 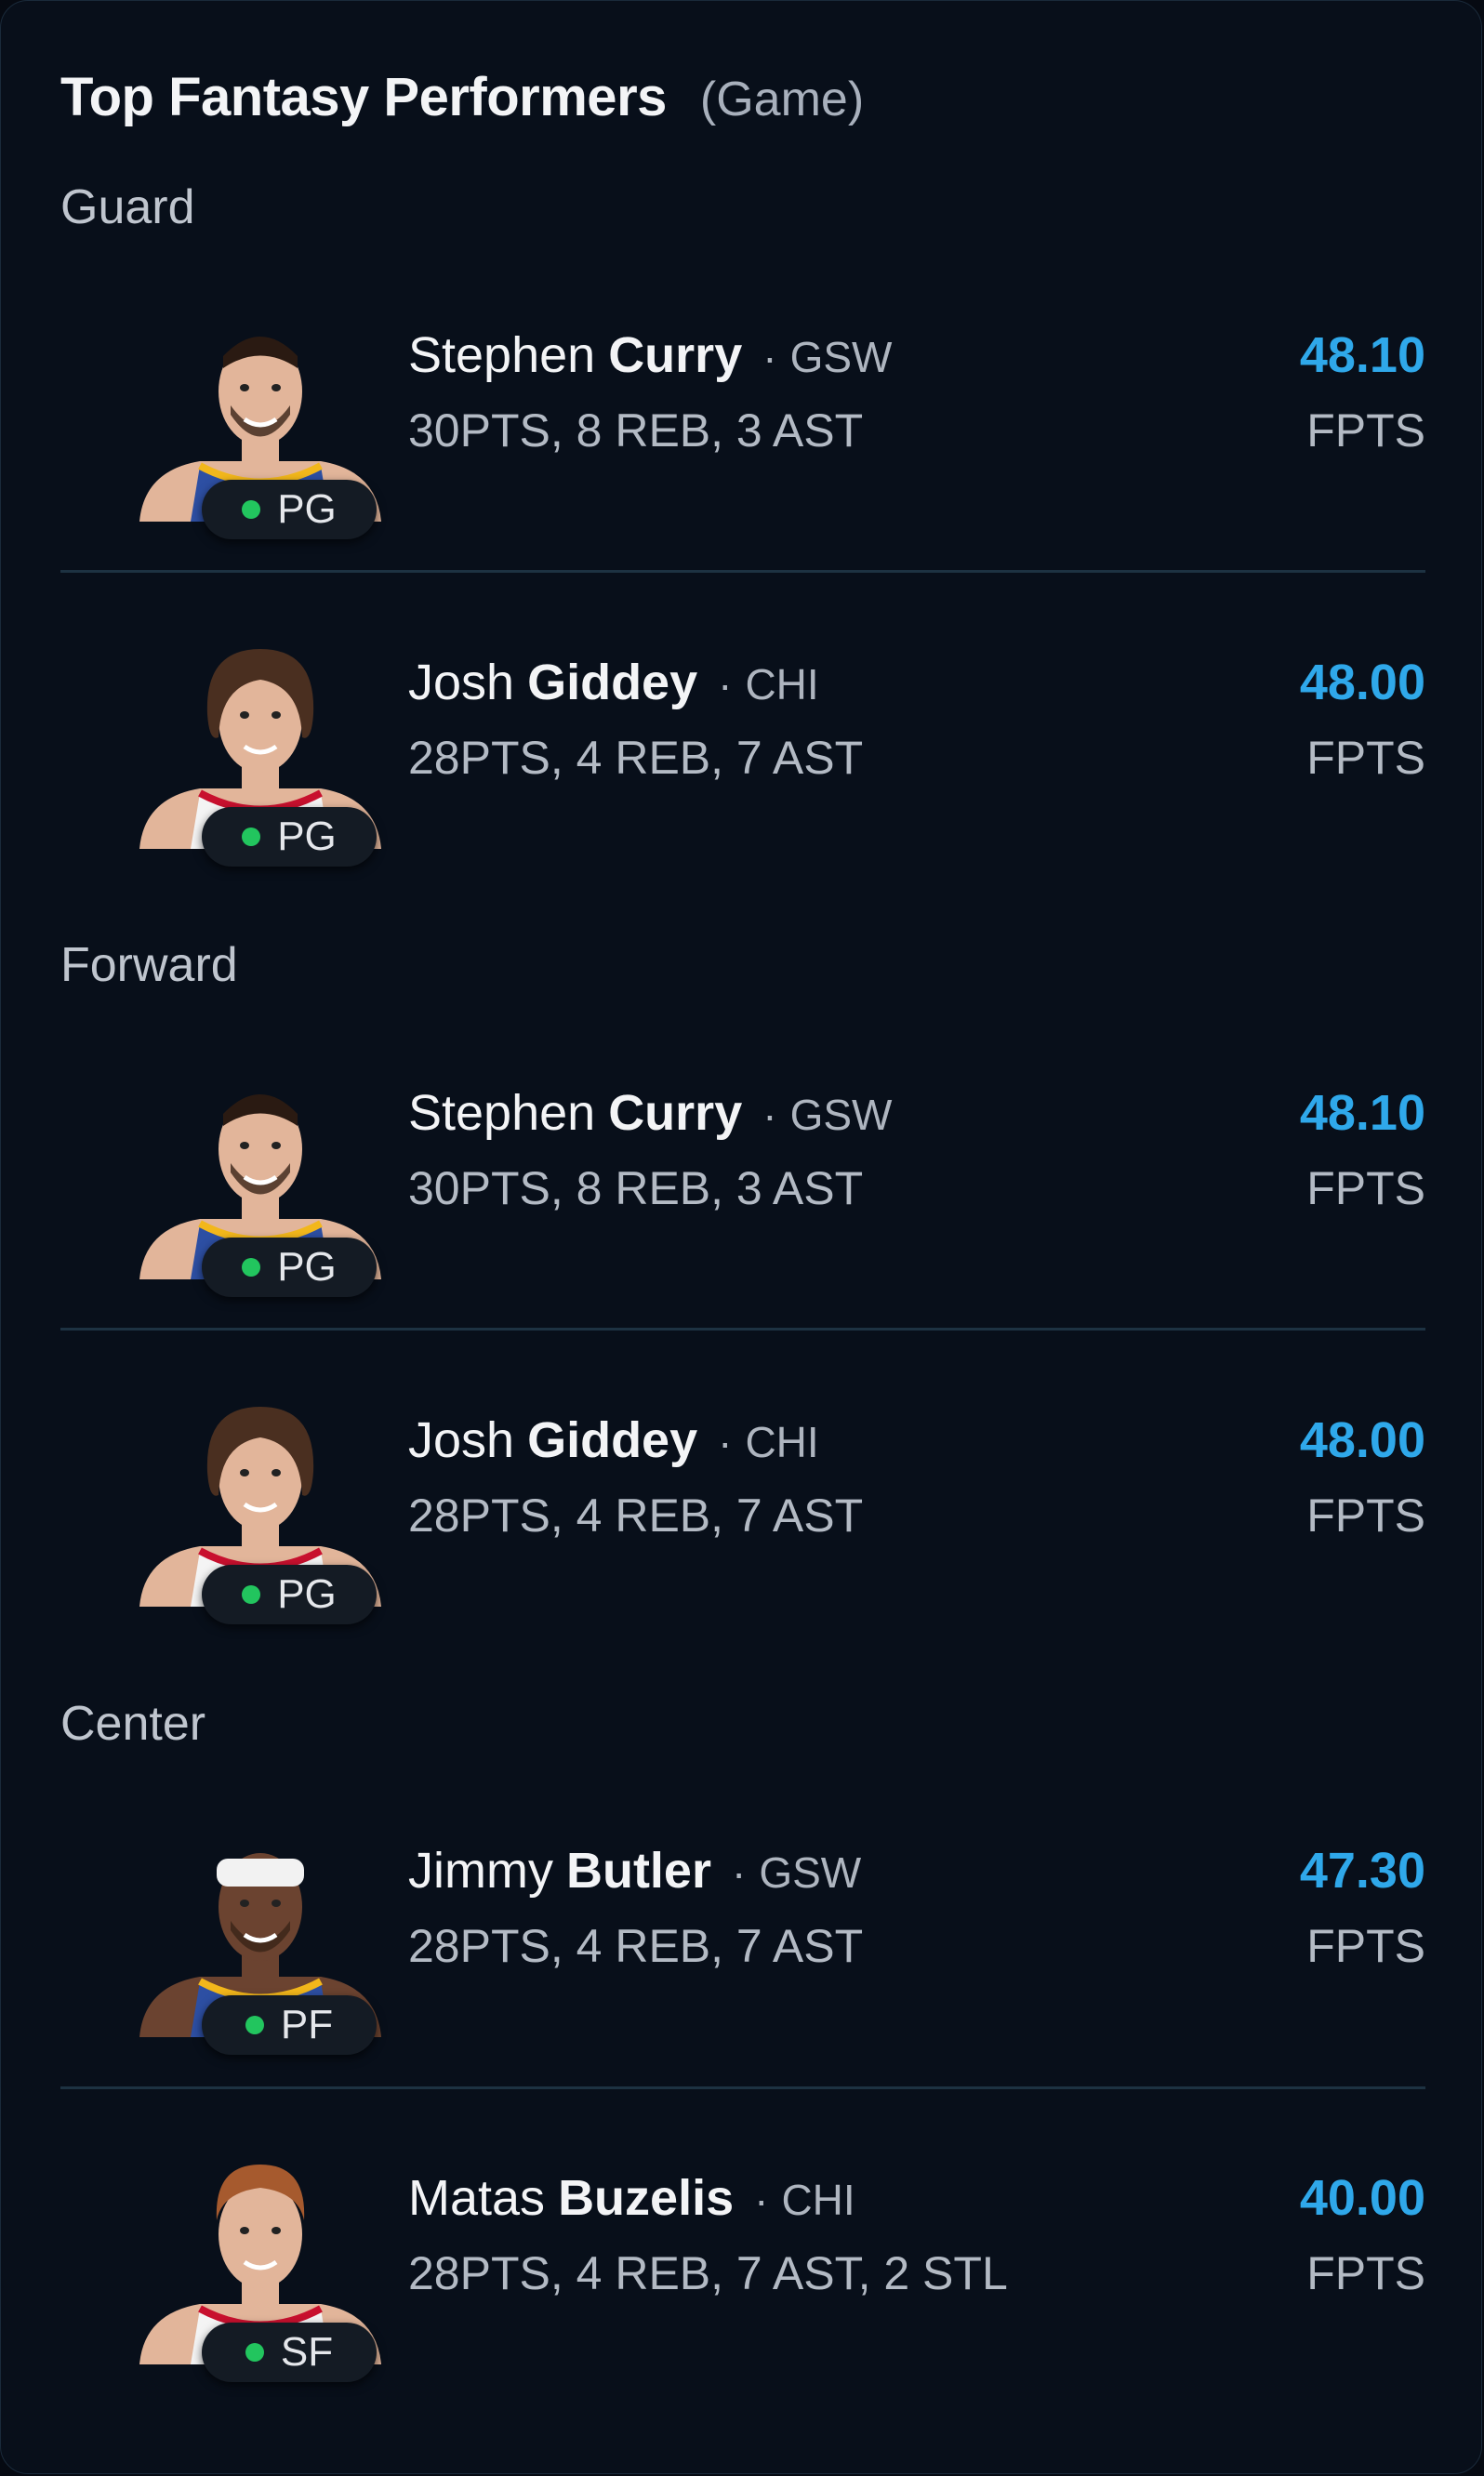 I want to click on fantasy-score: 40.00, so click(x=1362, y=2198).